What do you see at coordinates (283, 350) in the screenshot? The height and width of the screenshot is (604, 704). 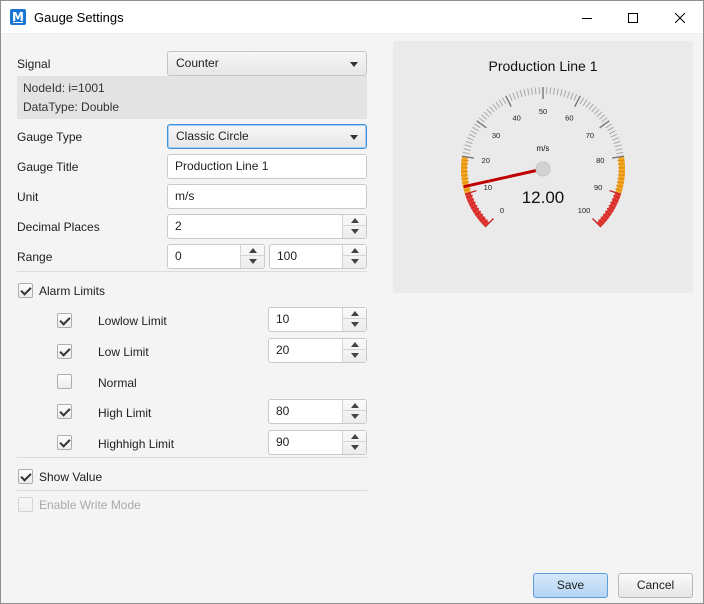 I see `low-limit-value: 20` at bounding box center [283, 350].